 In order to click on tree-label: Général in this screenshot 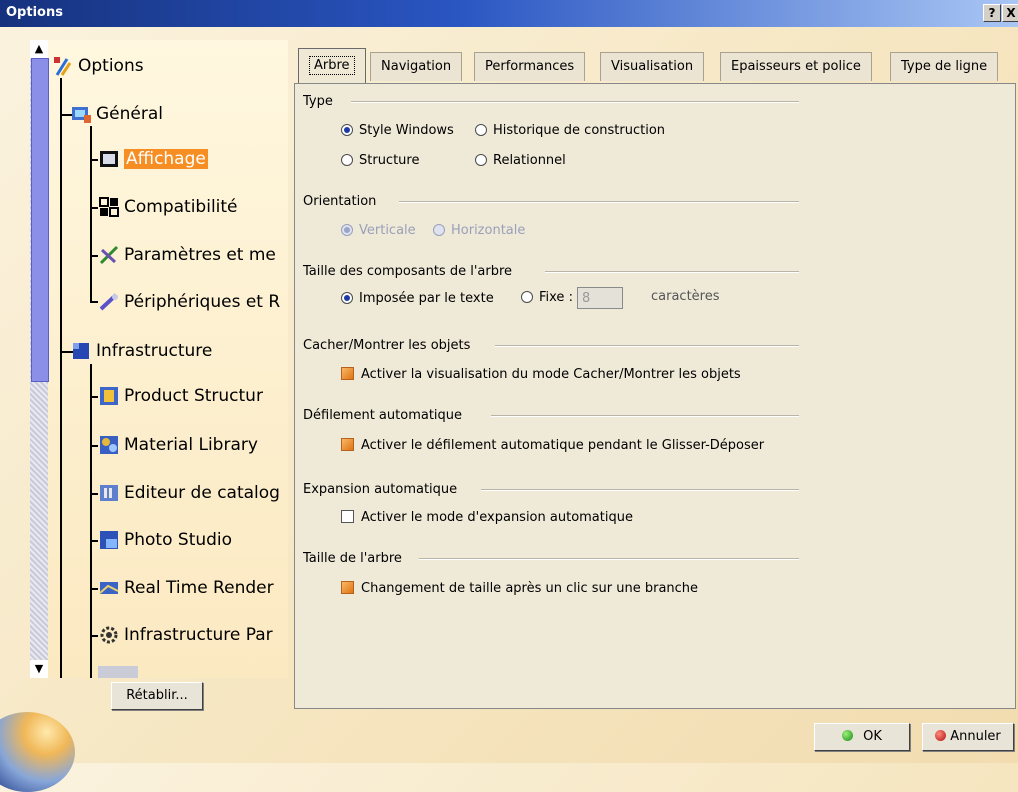, I will do `click(129, 114)`.